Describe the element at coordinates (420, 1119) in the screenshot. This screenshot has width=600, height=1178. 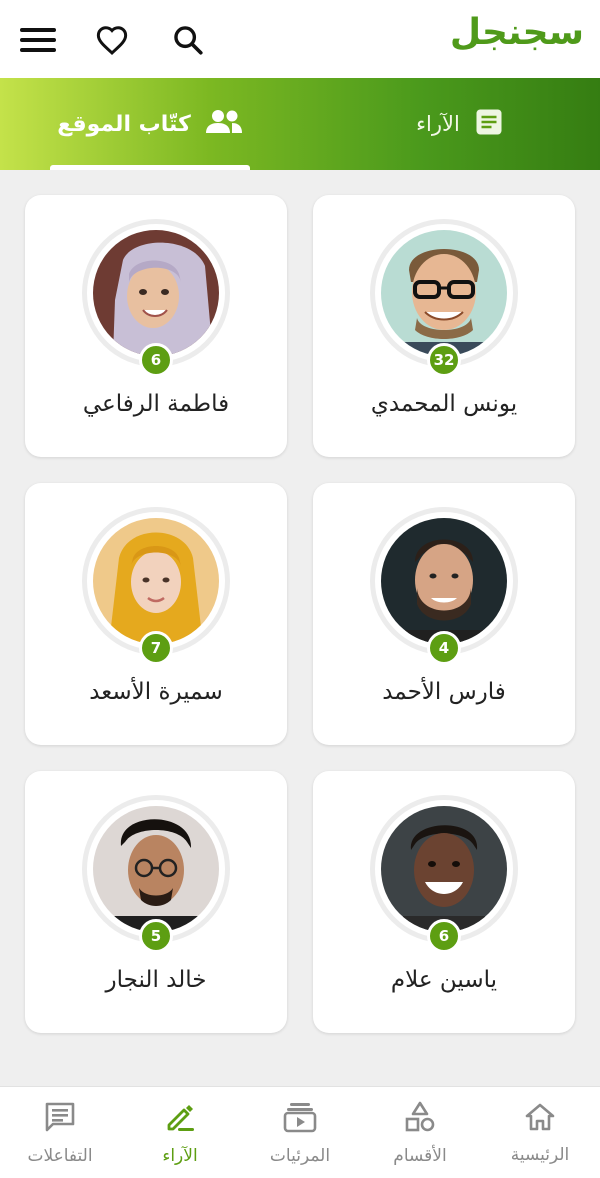
I see `categories-icon` at that location.